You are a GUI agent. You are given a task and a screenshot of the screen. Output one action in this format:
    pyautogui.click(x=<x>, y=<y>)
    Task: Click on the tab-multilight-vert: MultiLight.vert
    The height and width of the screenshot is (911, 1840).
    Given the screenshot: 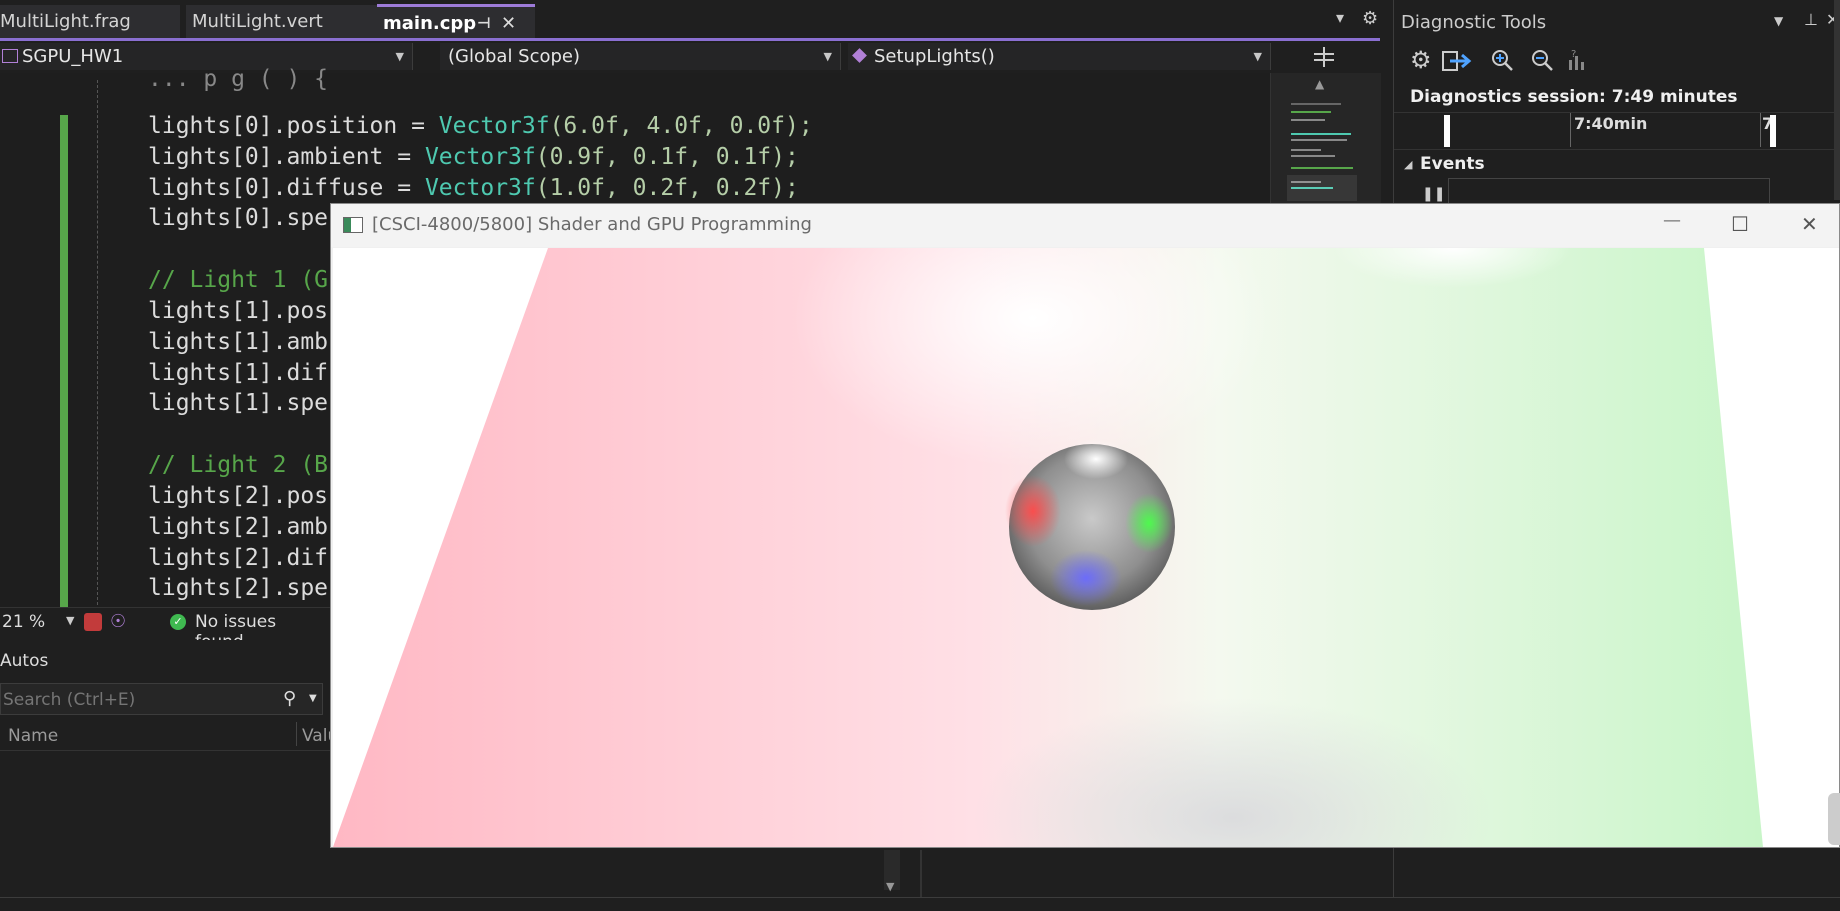 What is the action you would take?
    pyautogui.click(x=281, y=21)
    